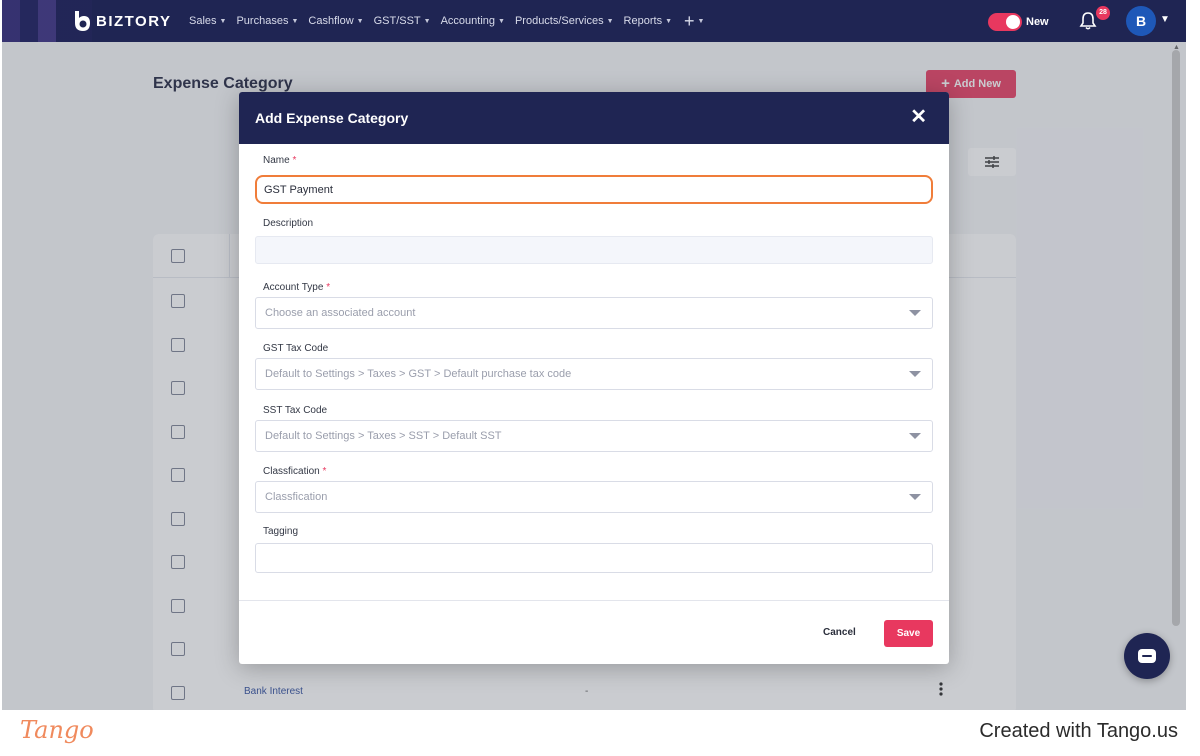  Describe the element at coordinates (82, 21) in the screenshot. I see `biztory-logo-icon` at that location.